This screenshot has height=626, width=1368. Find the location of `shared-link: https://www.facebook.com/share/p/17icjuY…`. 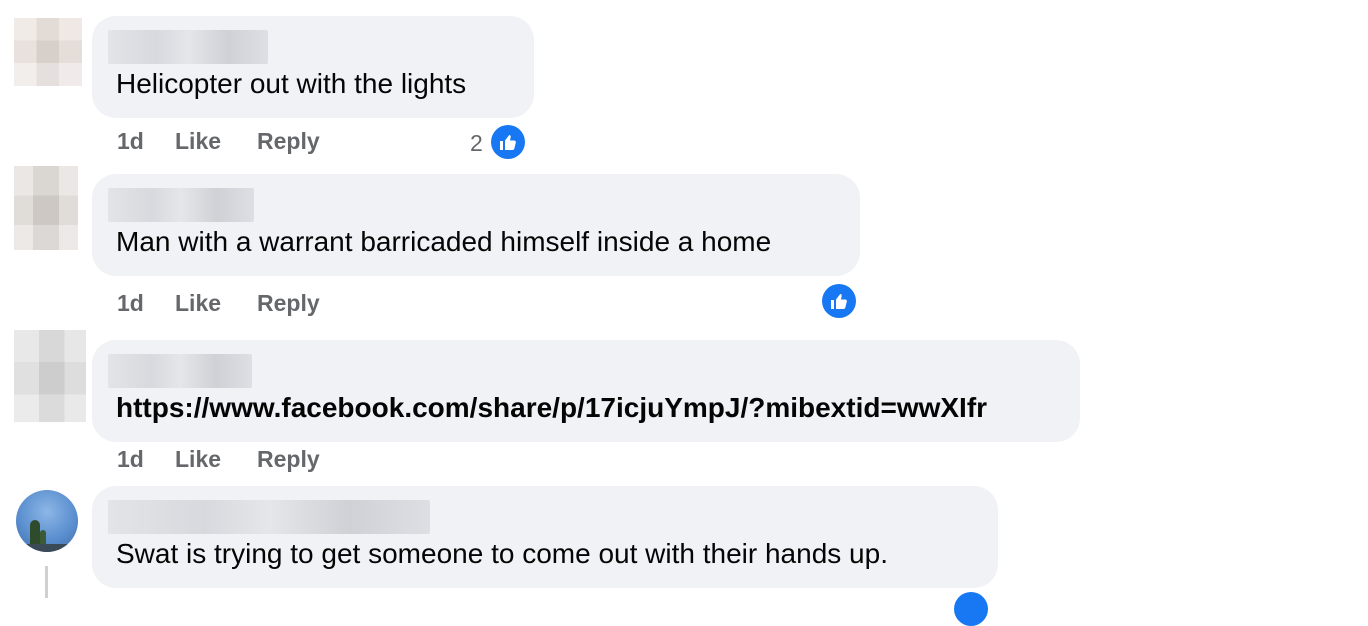

shared-link: https://www.facebook.com/share/p/17icjuY… is located at coordinates (551, 408).